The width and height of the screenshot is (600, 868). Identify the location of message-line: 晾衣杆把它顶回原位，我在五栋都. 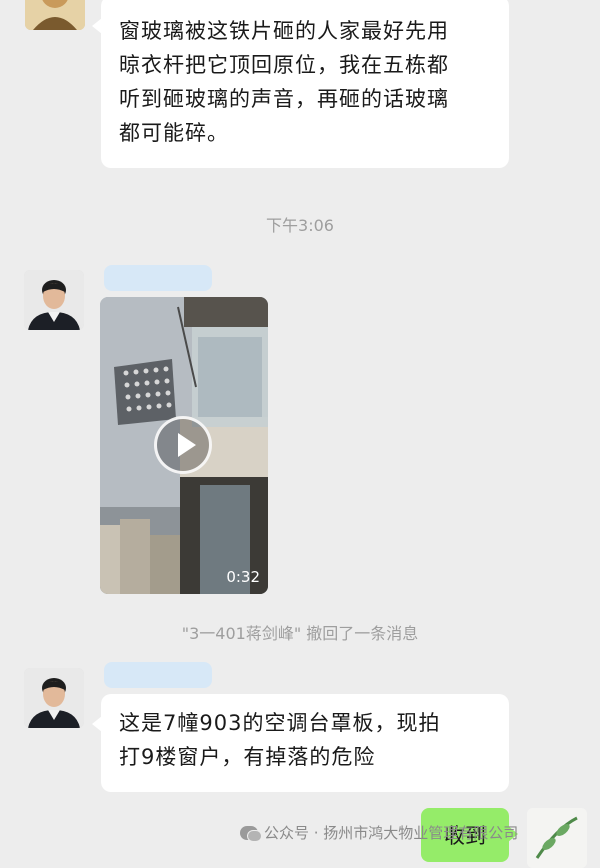
(284, 65).